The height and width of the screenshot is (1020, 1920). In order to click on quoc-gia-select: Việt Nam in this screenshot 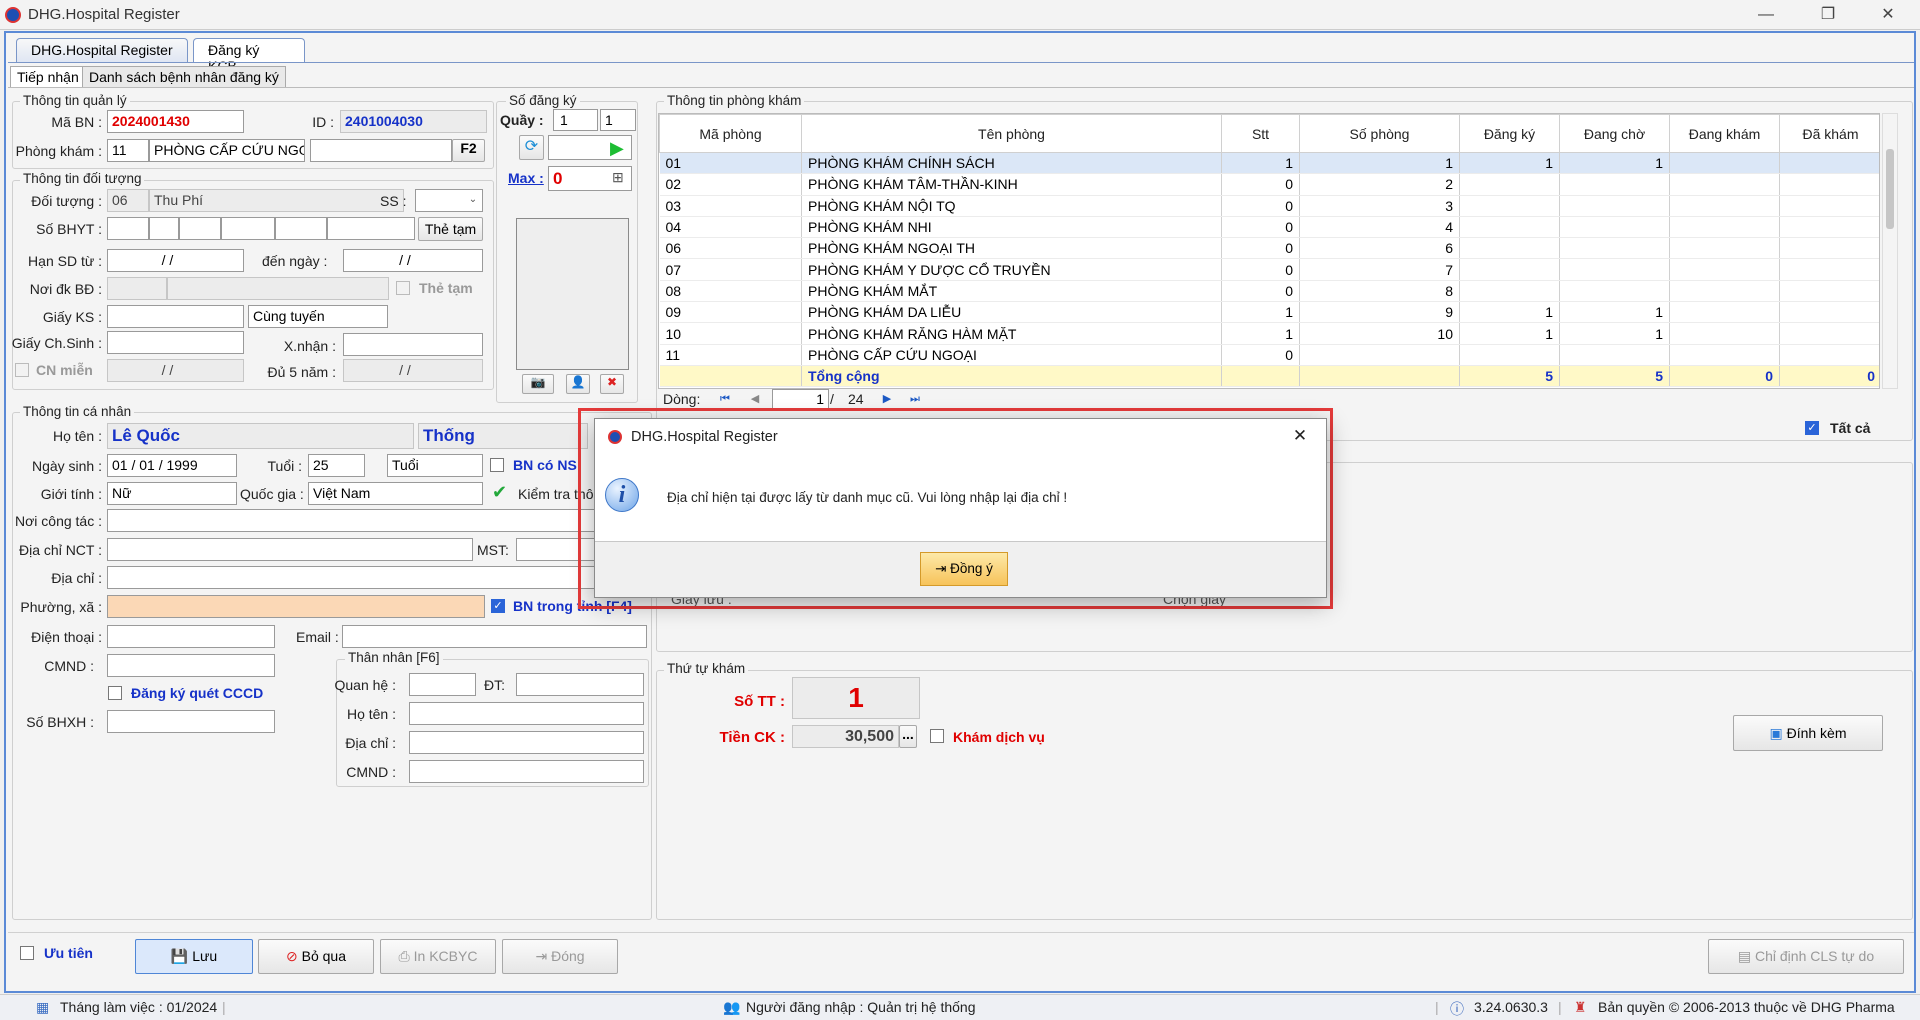, I will do `click(395, 493)`.